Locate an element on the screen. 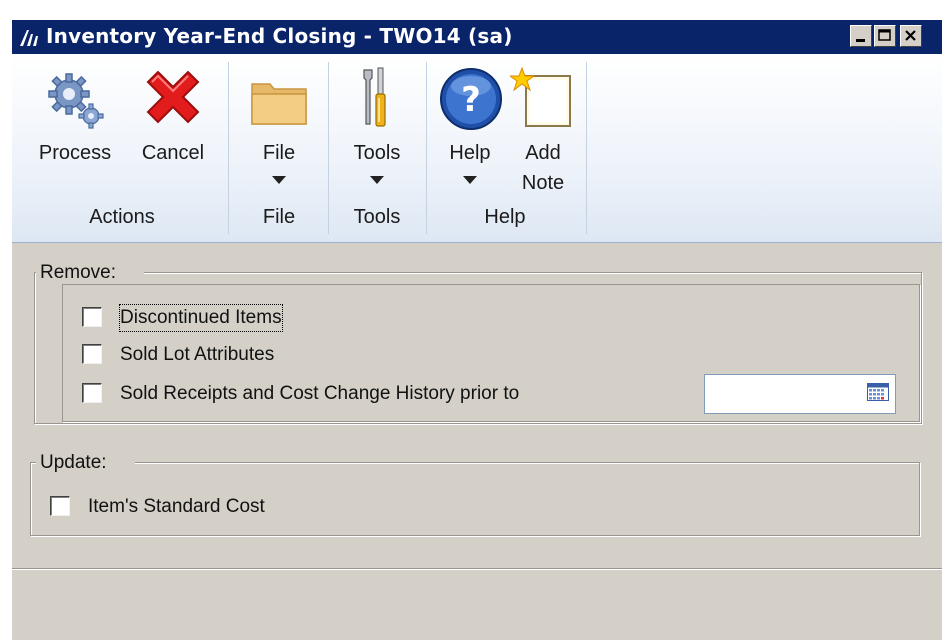 The height and width of the screenshot is (640, 942). discontinued-items-option: Discontinued Items is located at coordinates (282, 318).